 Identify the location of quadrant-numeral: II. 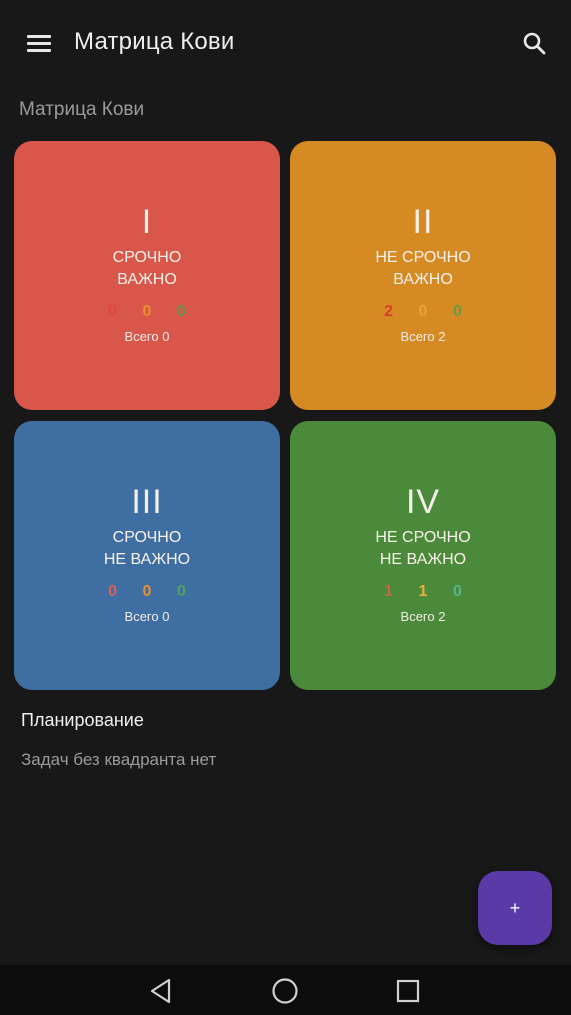
(423, 222).